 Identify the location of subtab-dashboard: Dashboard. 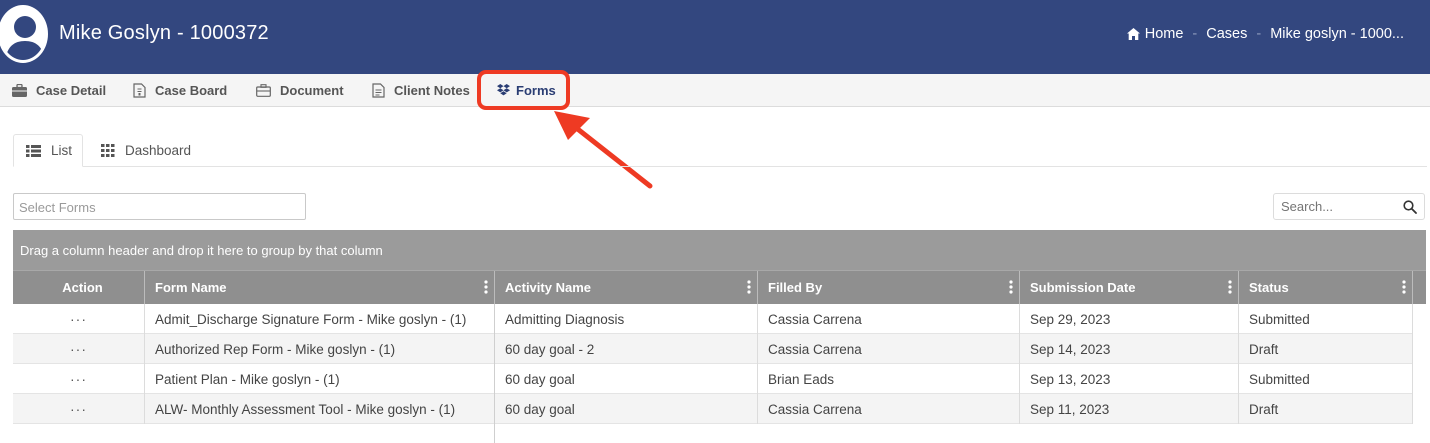
(146, 150).